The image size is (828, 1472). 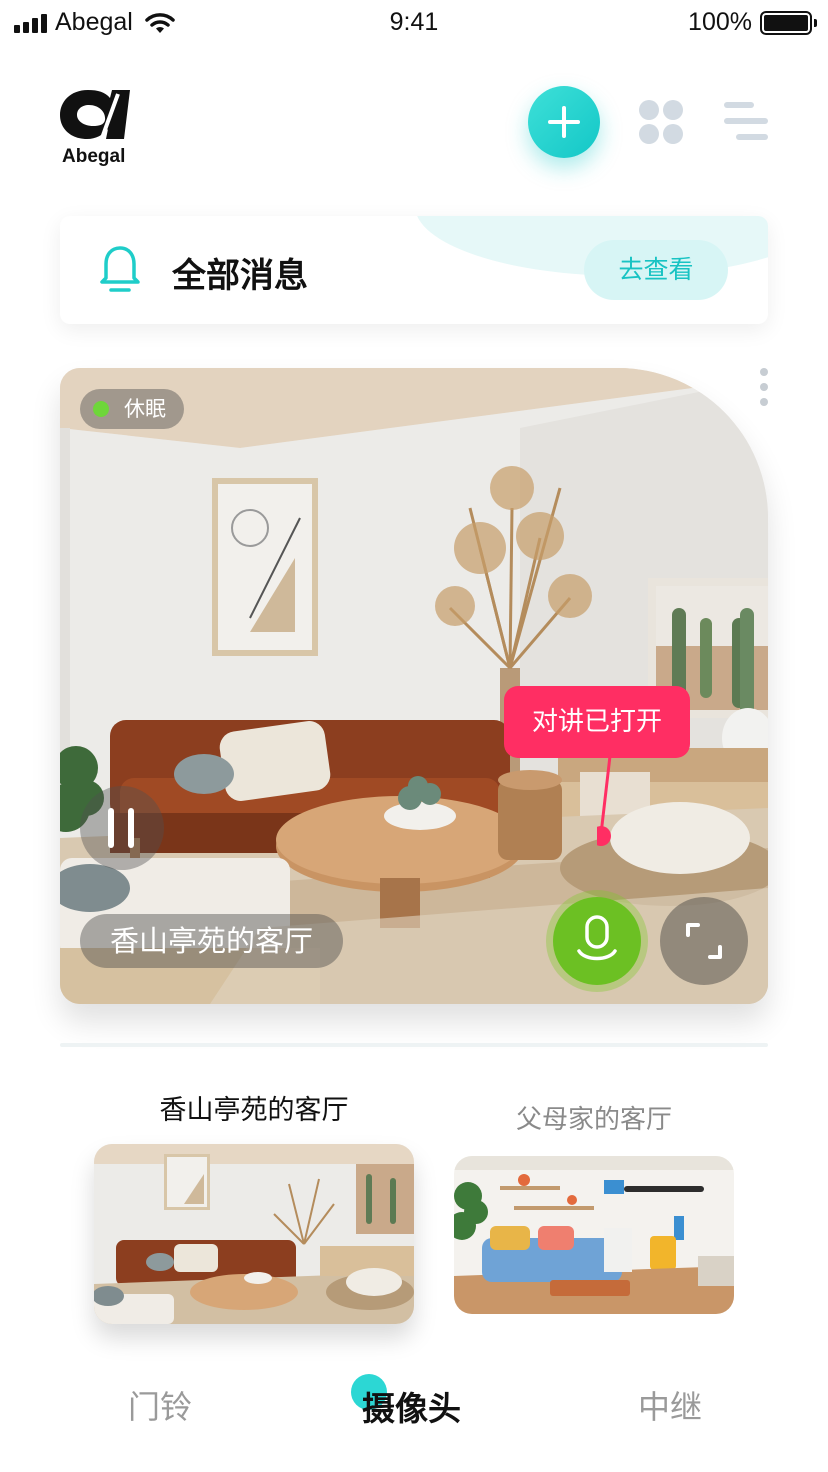 What do you see at coordinates (101, 409) in the screenshot?
I see `status-dot` at bounding box center [101, 409].